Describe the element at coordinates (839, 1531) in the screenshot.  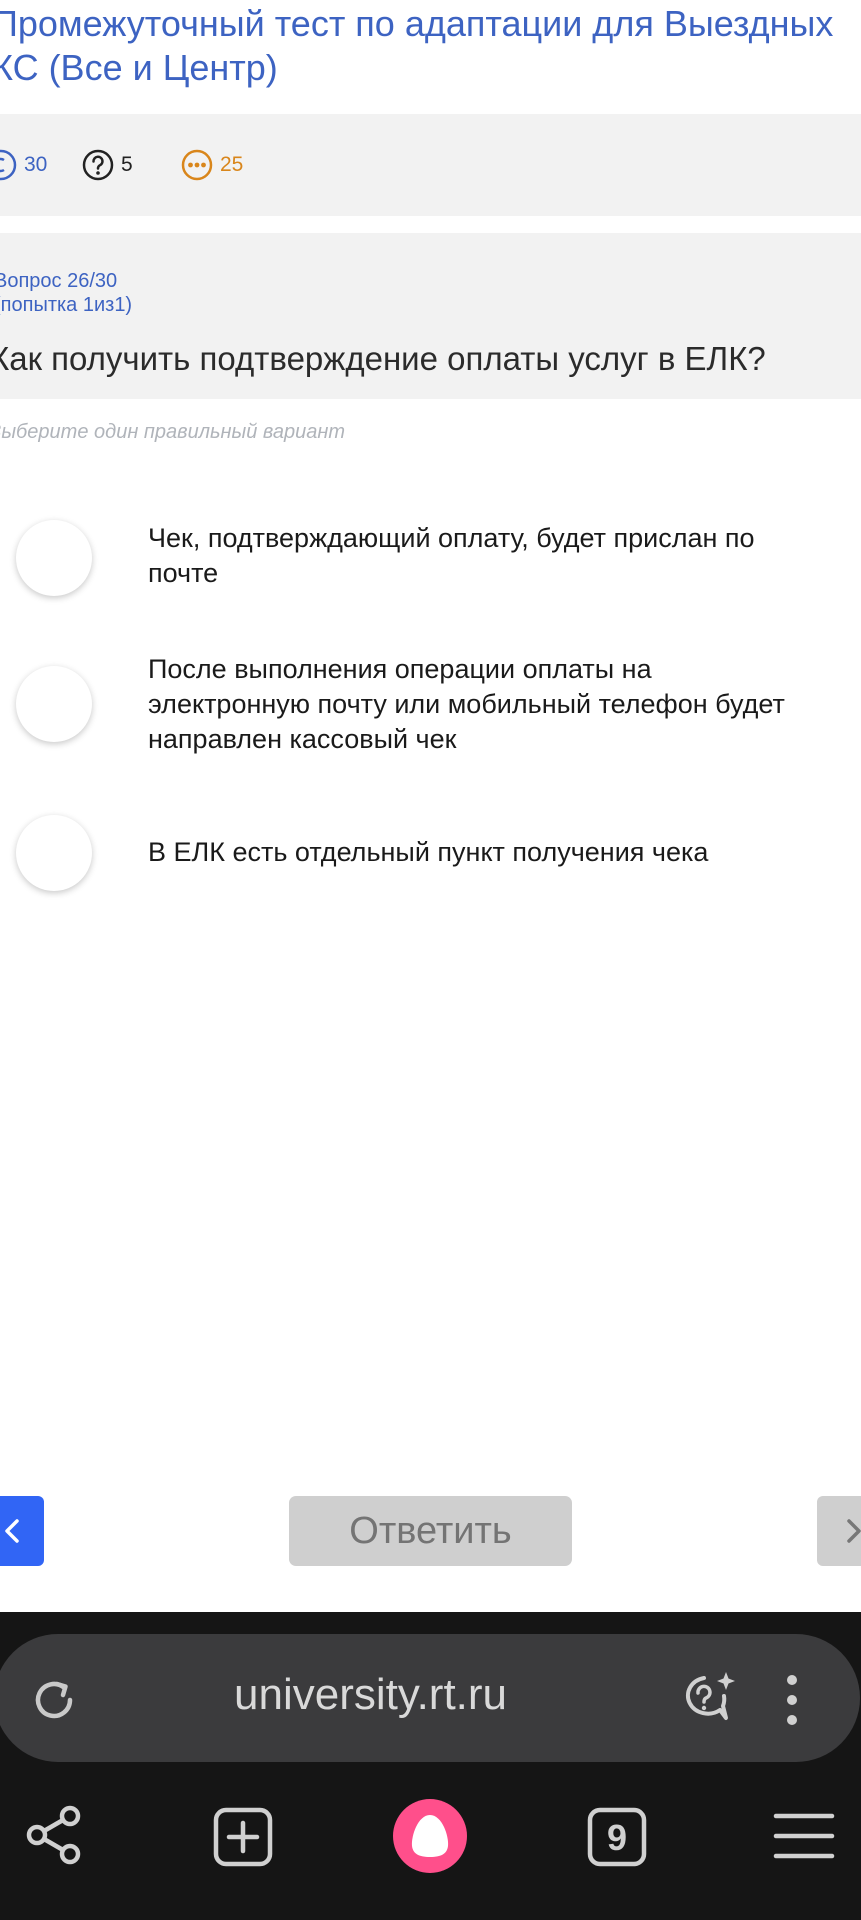
I see `next-question-button` at that location.